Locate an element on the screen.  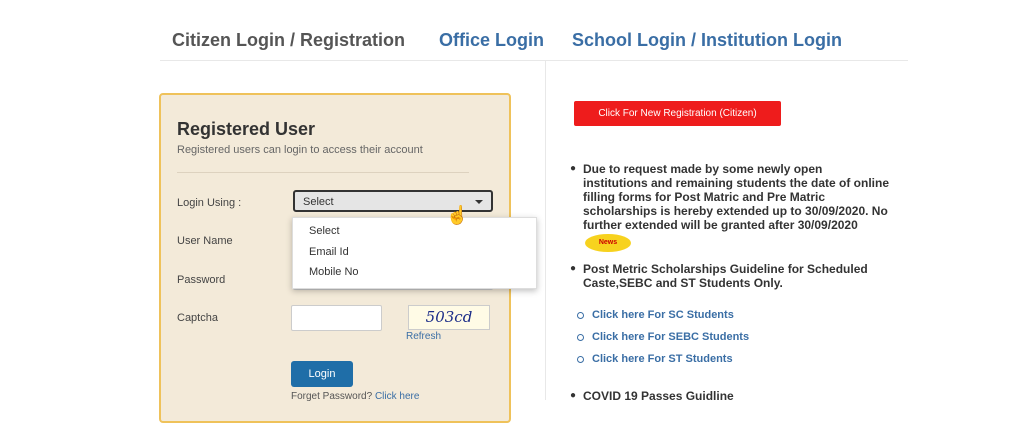
notice-line: COVID 19 Passes Guidline is located at coordinates (658, 396).